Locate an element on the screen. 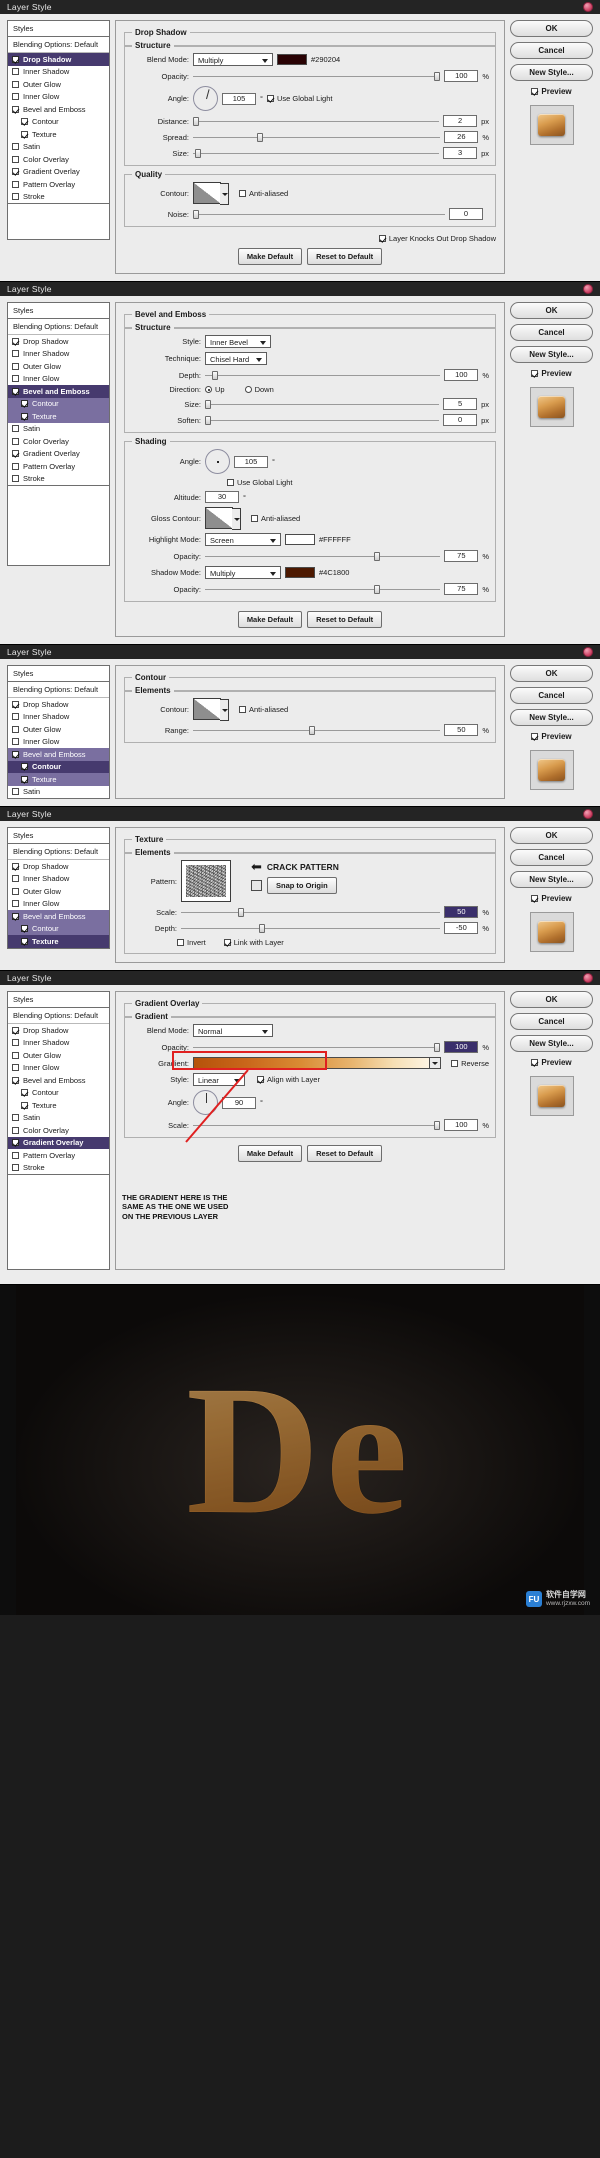  depth-slider is located at coordinates (323, 375).